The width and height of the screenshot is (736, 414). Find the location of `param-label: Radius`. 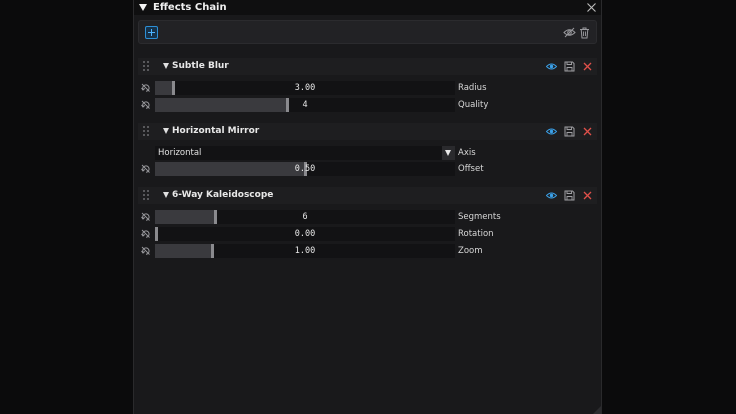

param-label: Radius is located at coordinates (472, 88).